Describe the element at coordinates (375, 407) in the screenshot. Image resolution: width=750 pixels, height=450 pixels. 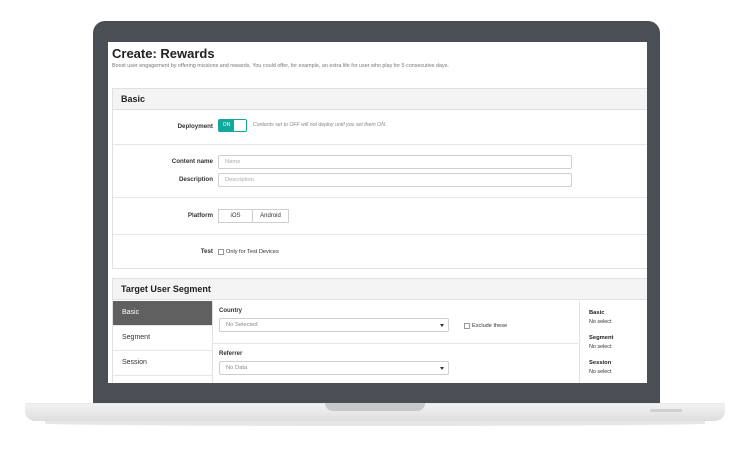
I see `laptop-notch` at that location.